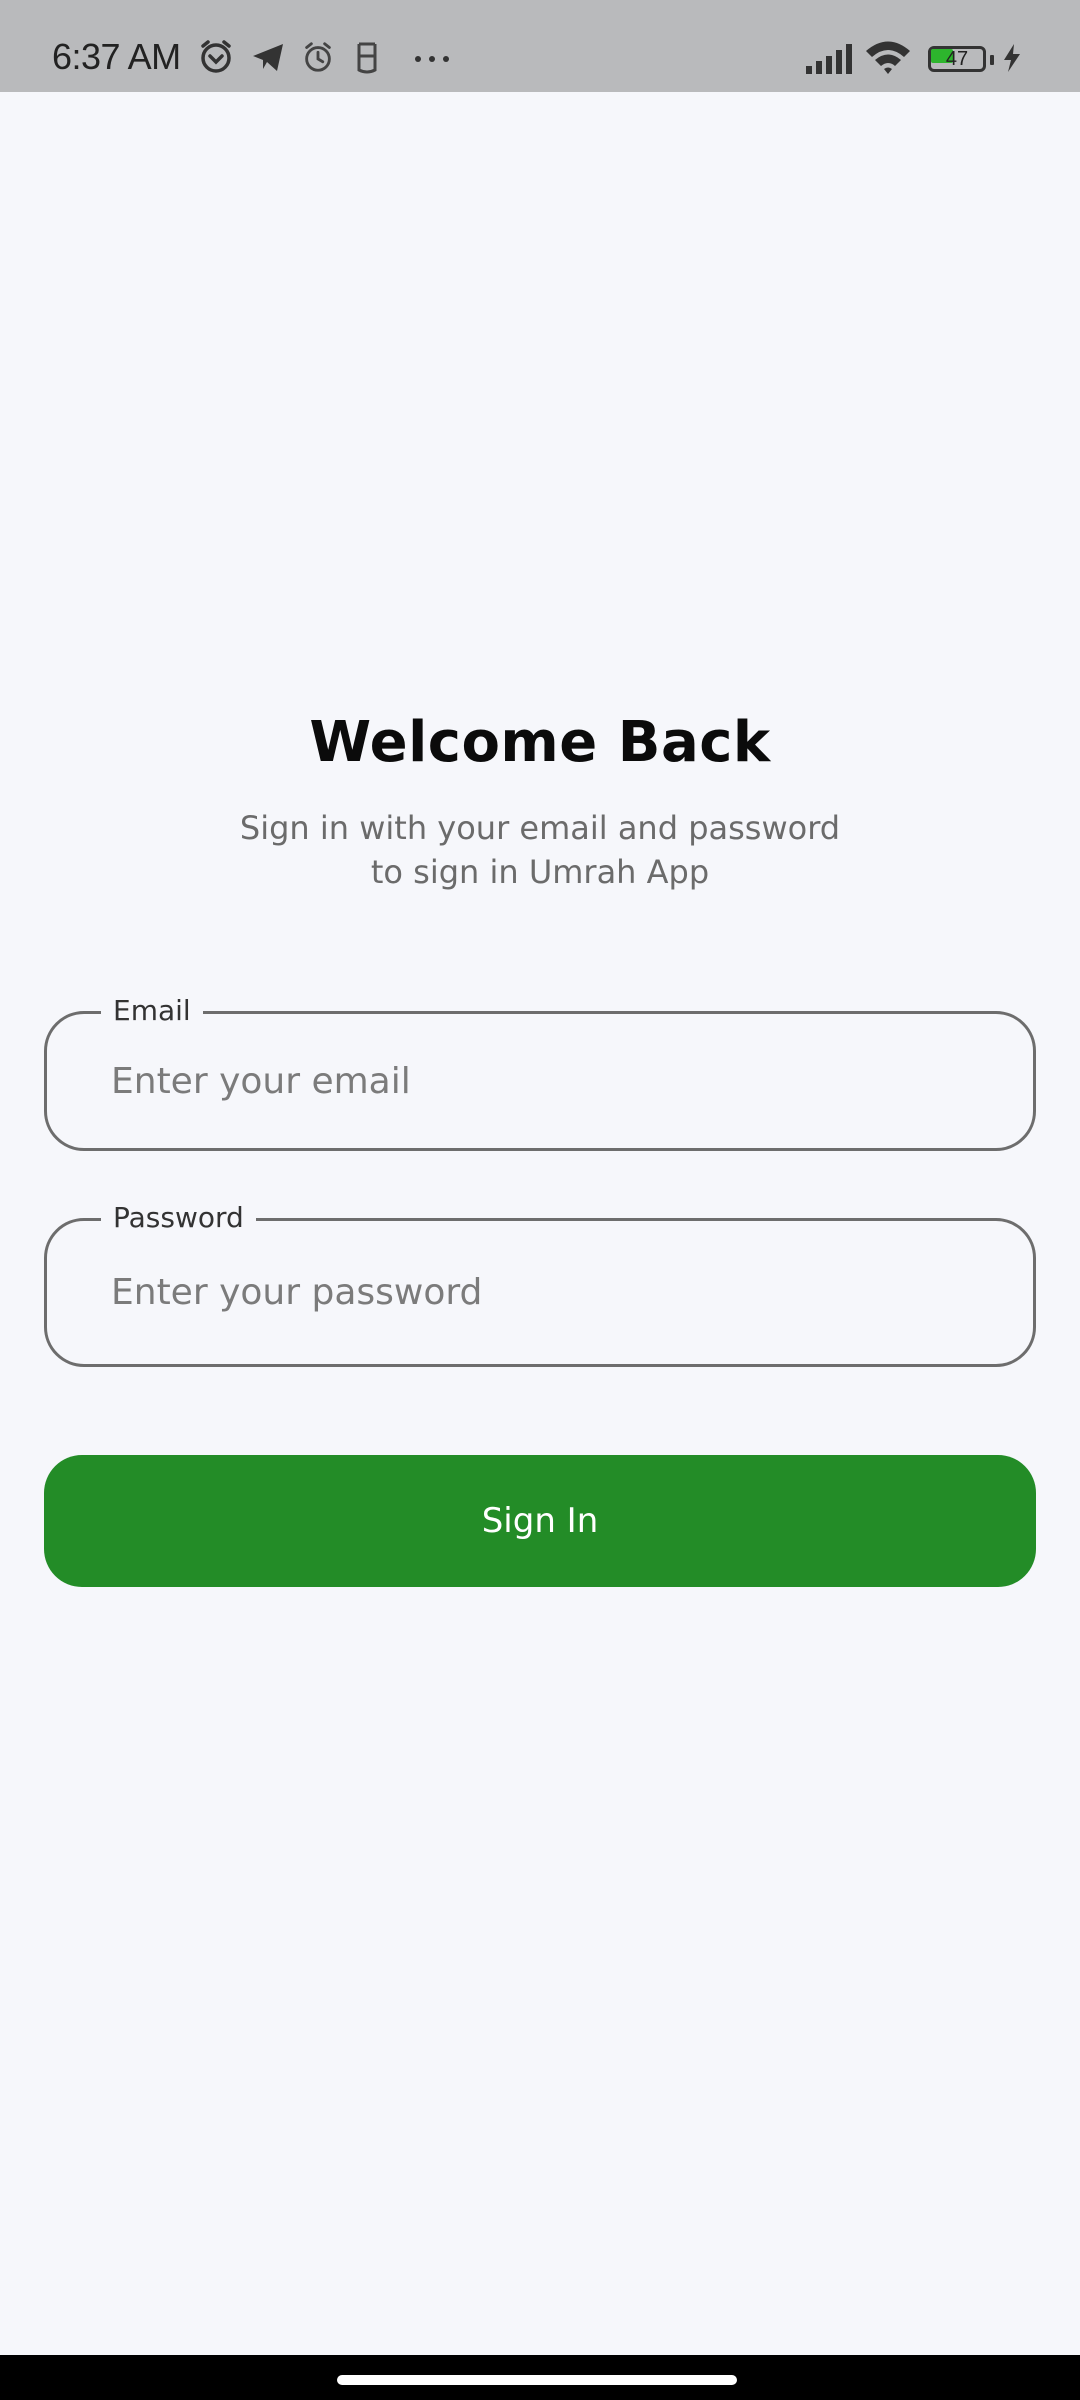 This screenshot has width=1080, height=2400. What do you see at coordinates (268, 57) in the screenshot?
I see `telegram-icon` at bounding box center [268, 57].